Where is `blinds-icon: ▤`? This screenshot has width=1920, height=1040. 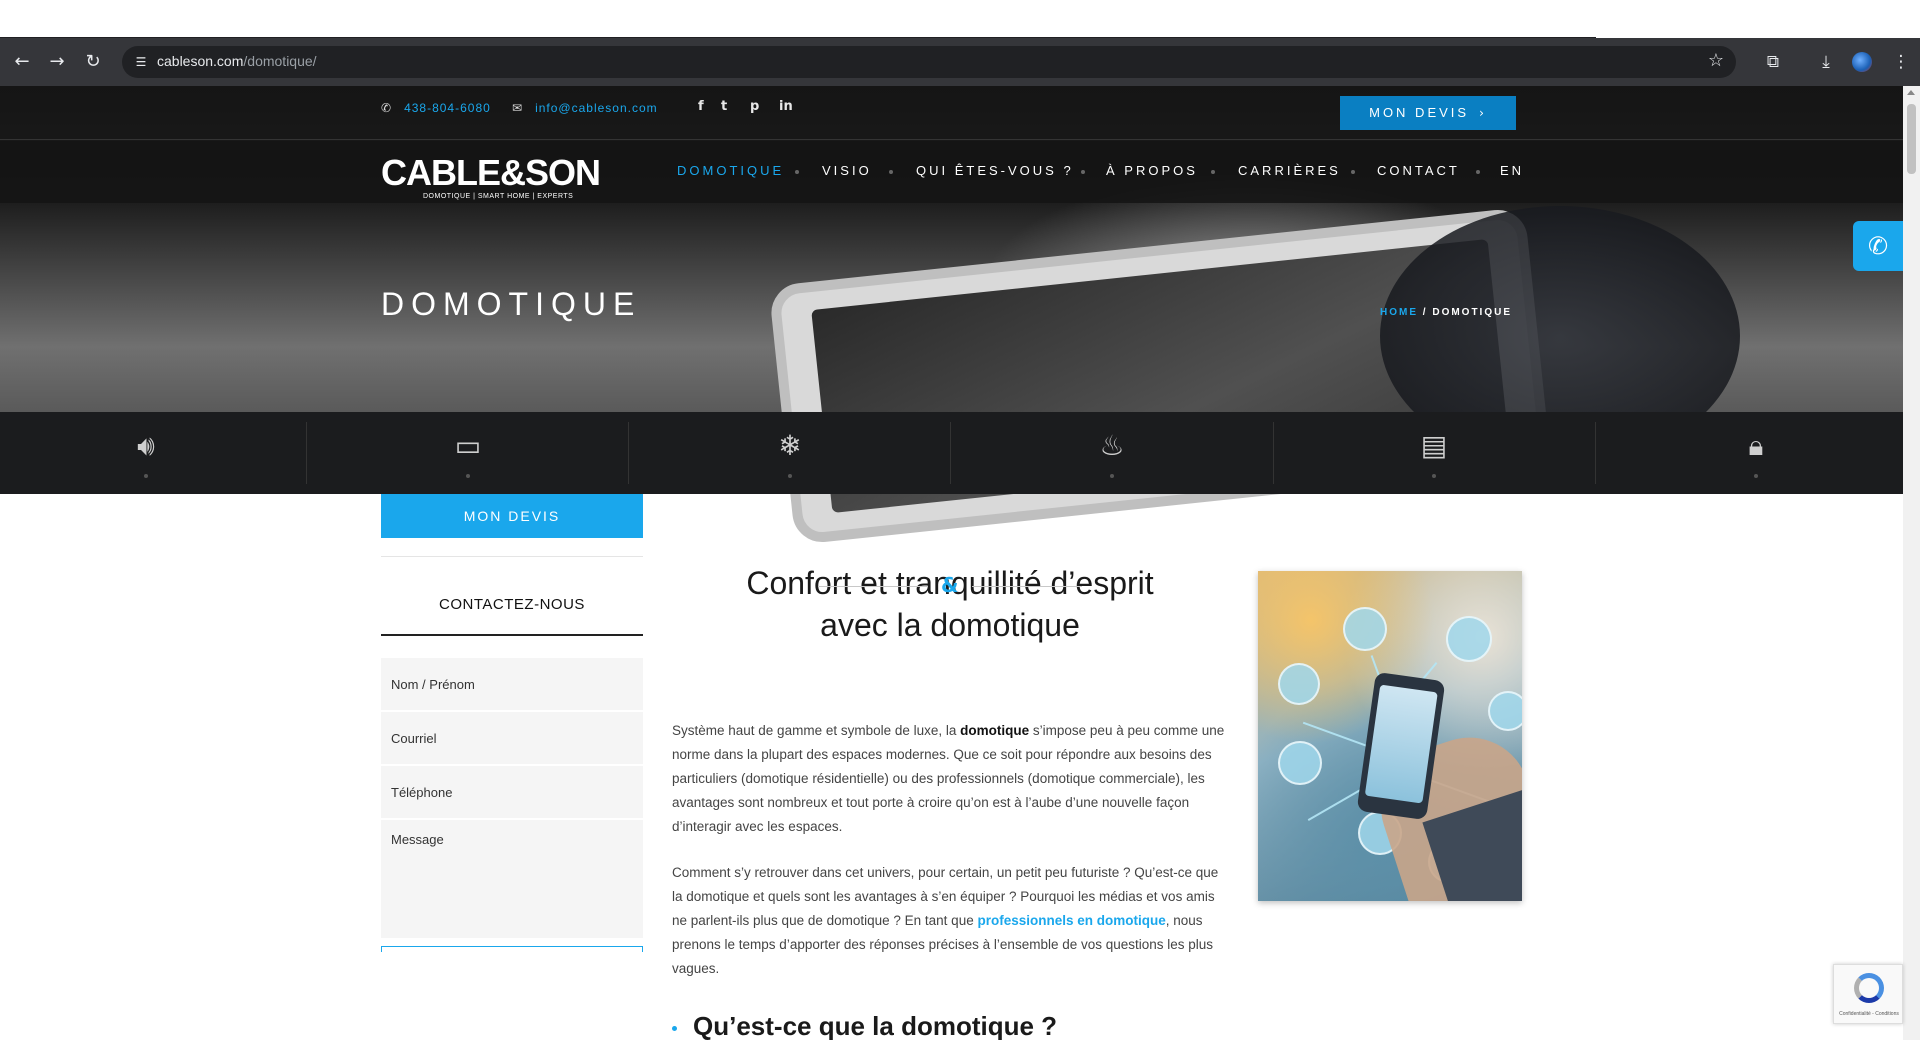 blinds-icon: ▤ is located at coordinates (1434, 446).